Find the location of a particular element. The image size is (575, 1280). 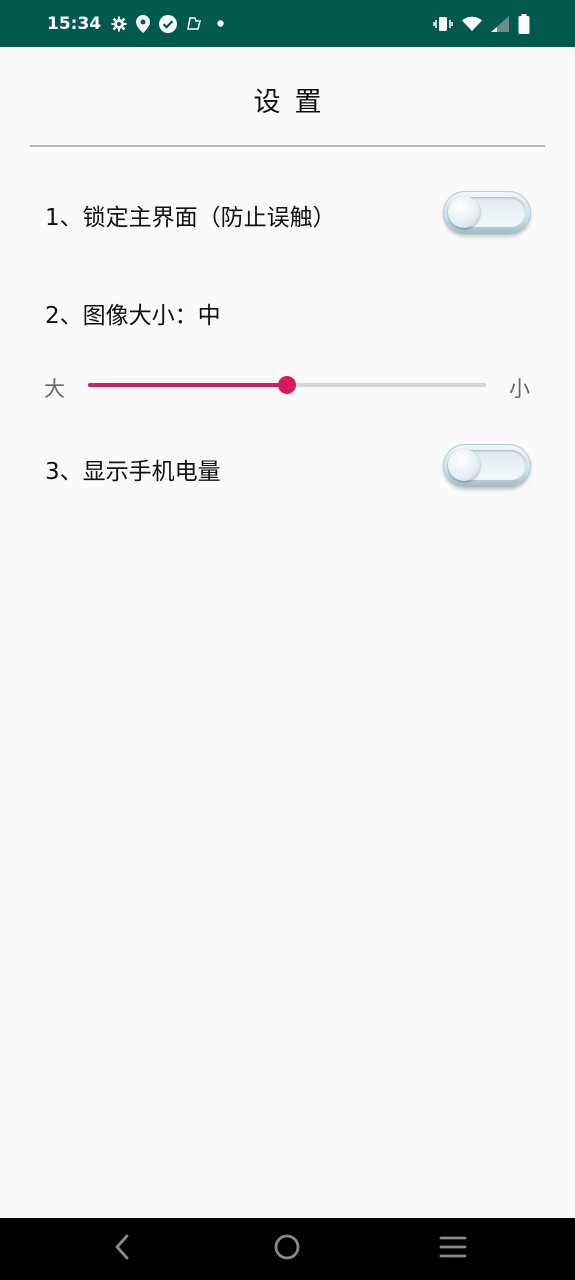

image-size-label: 2、图像大小：中 is located at coordinates (133, 316).